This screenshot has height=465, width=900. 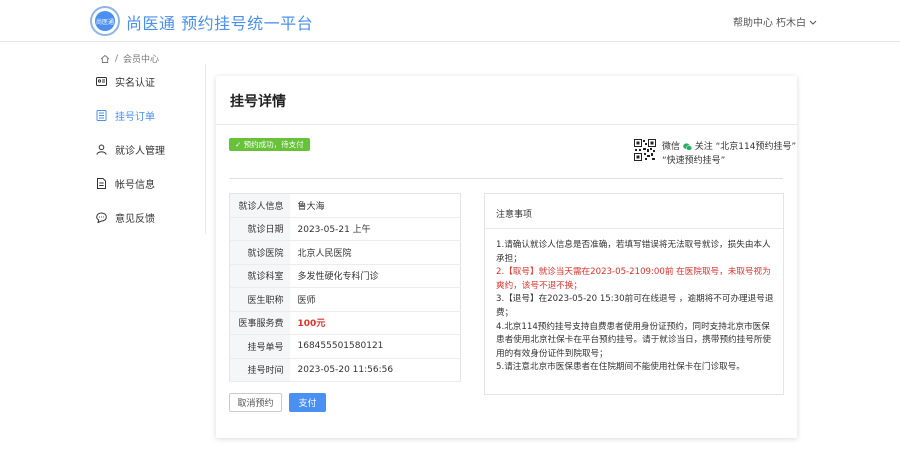 I want to click on user-menu: 朽木白, so click(x=796, y=21).